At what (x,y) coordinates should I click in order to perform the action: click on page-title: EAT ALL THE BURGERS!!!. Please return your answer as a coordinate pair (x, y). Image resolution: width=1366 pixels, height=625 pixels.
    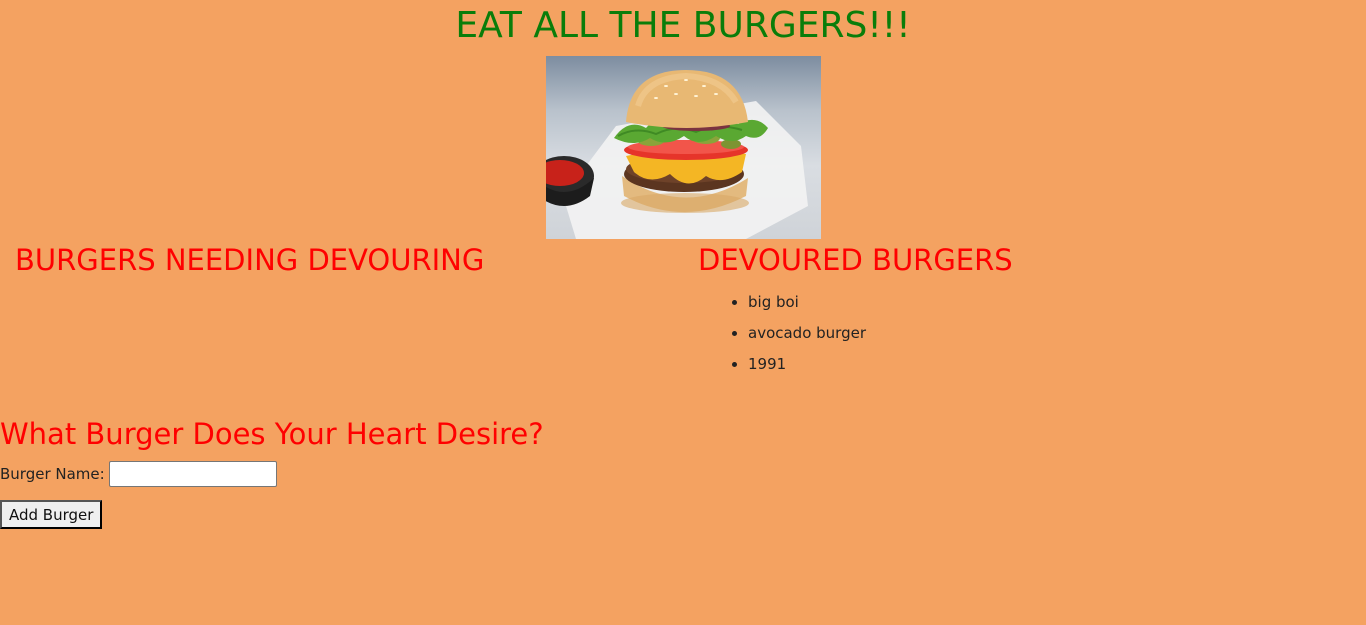
    Looking at the image, I should click on (683, 25).